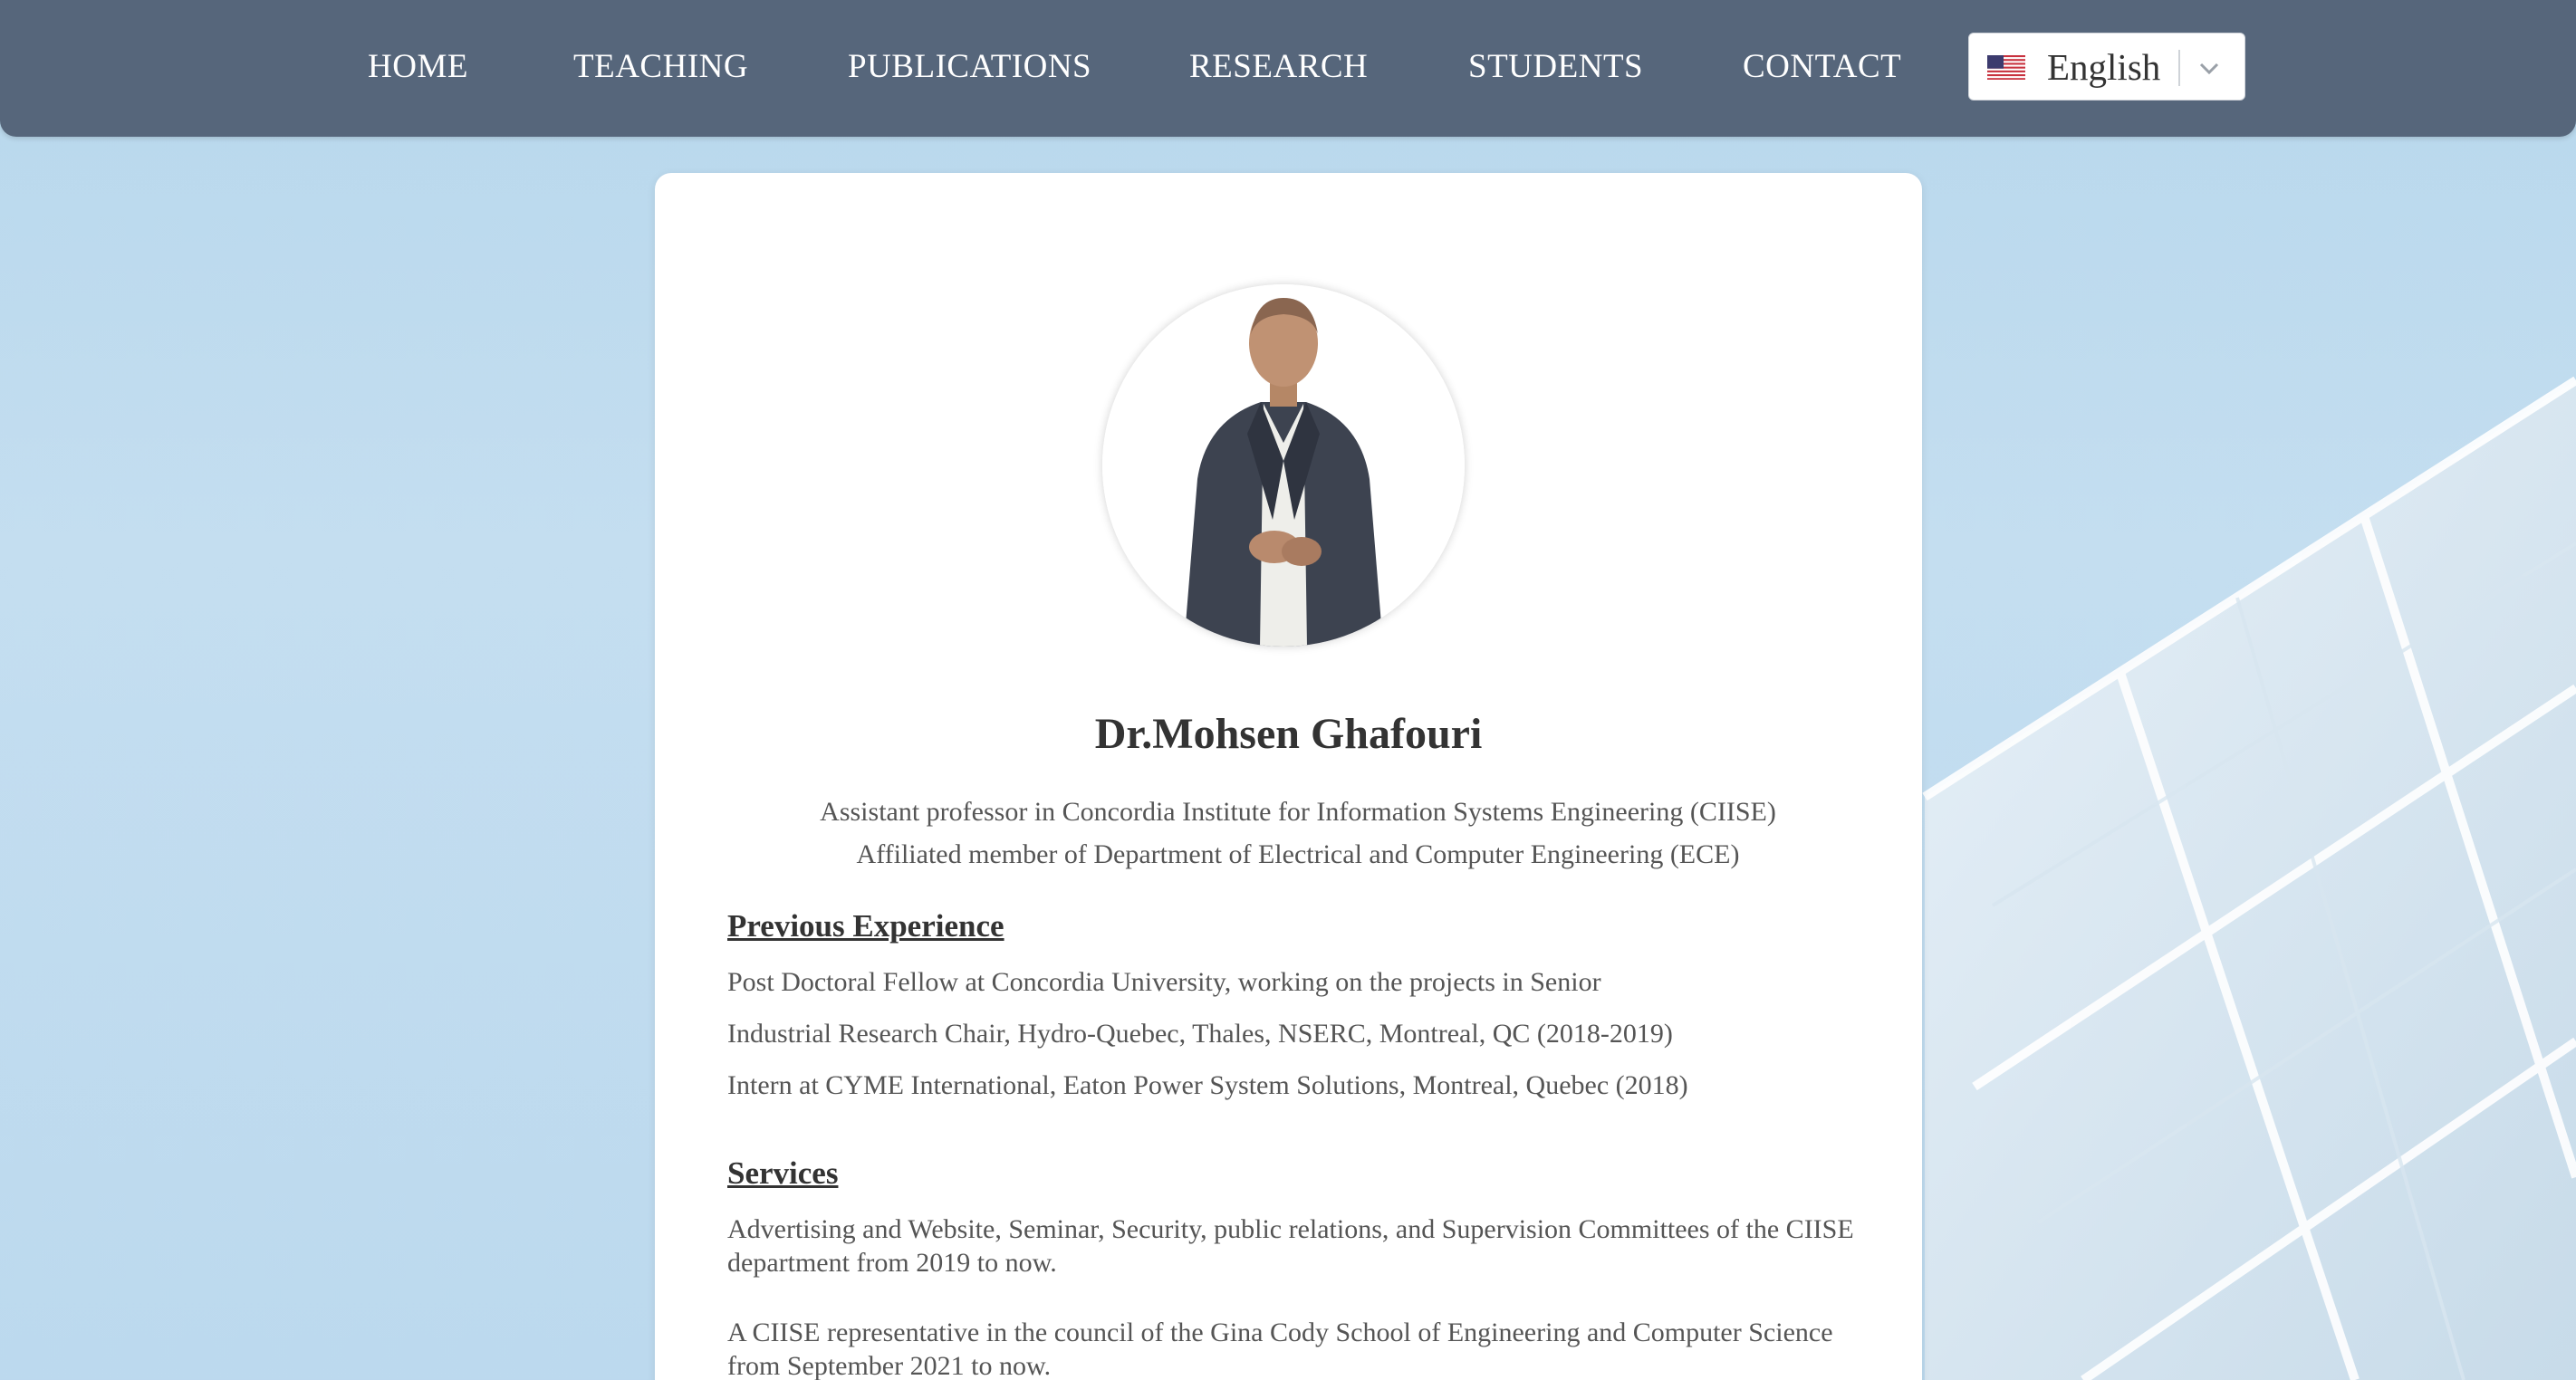  I want to click on language-divider, so click(2179, 68).